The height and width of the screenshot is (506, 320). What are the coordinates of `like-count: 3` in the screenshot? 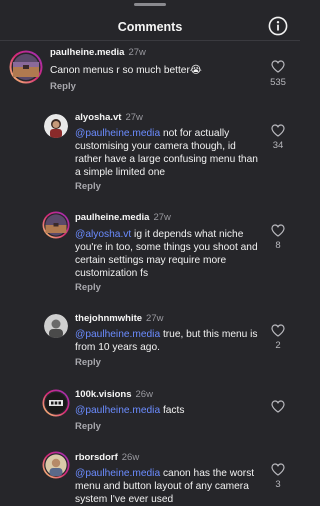 It's located at (278, 484).